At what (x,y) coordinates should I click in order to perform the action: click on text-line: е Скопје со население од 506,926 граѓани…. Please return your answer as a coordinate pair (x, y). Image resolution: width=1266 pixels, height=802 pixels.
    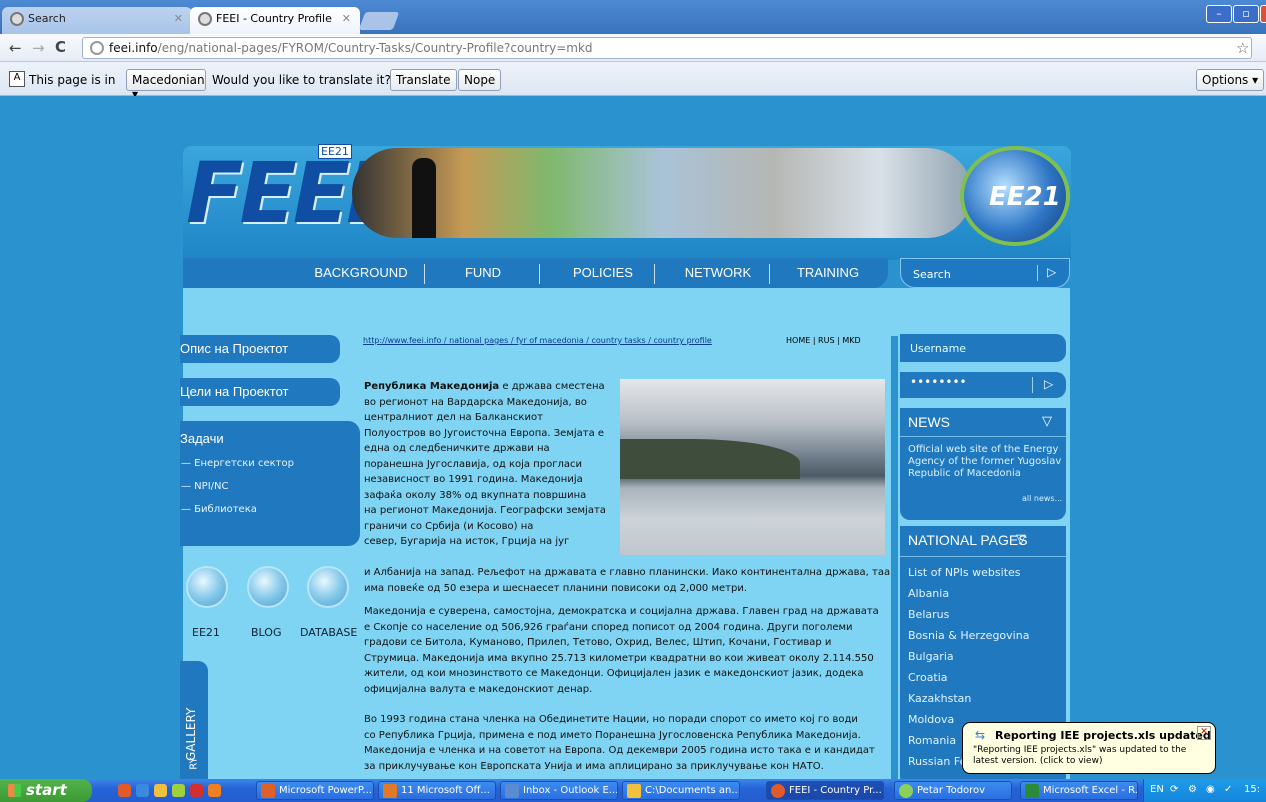
    Looking at the image, I should click on (608, 627).